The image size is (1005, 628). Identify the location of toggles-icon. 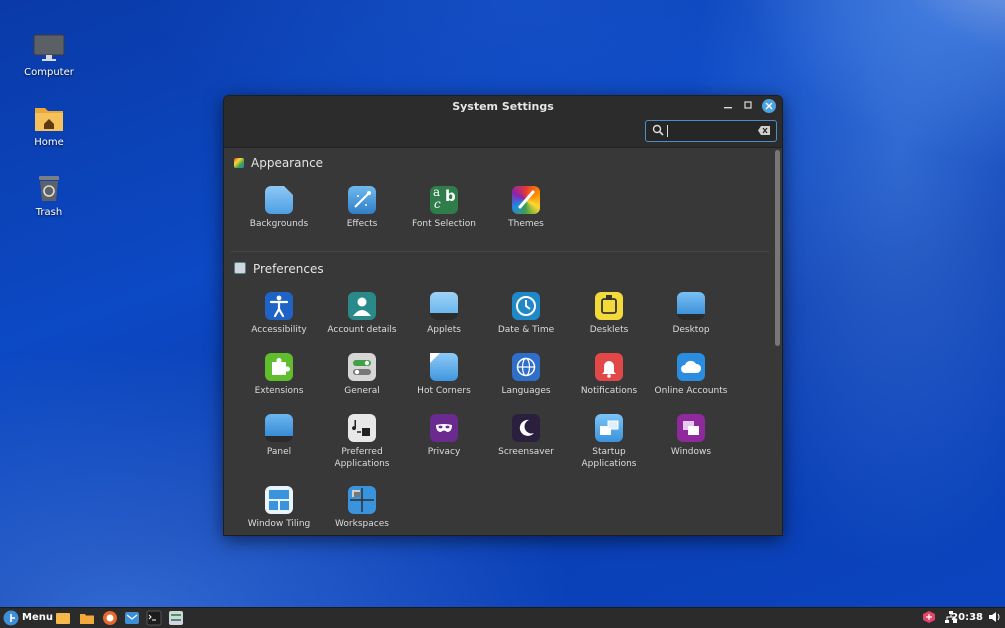
(362, 367).